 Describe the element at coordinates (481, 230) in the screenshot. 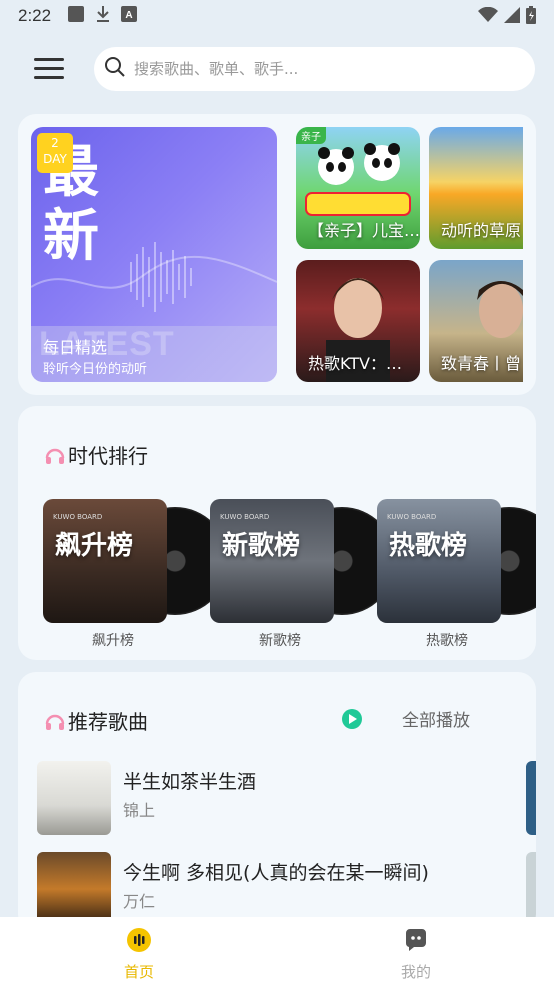

I see `tile-label: 动听的草原` at that location.